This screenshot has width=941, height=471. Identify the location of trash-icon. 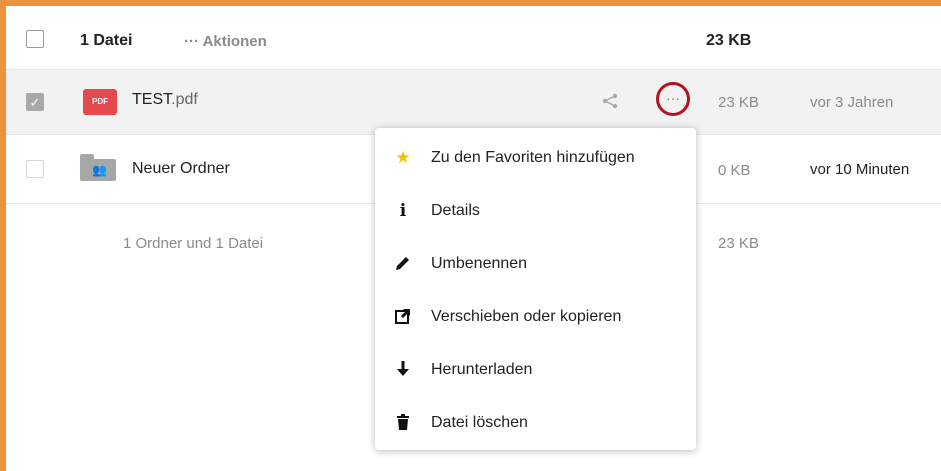
(403, 424).